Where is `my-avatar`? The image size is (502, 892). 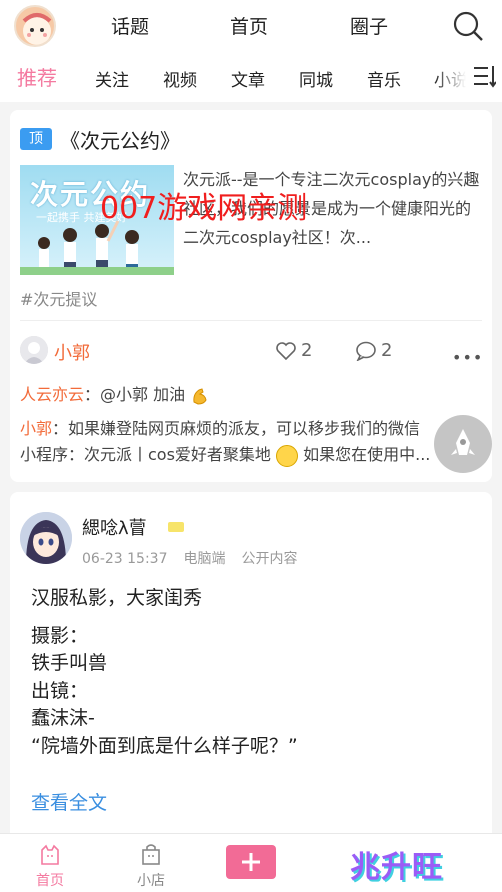 my-avatar is located at coordinates (35, 26).